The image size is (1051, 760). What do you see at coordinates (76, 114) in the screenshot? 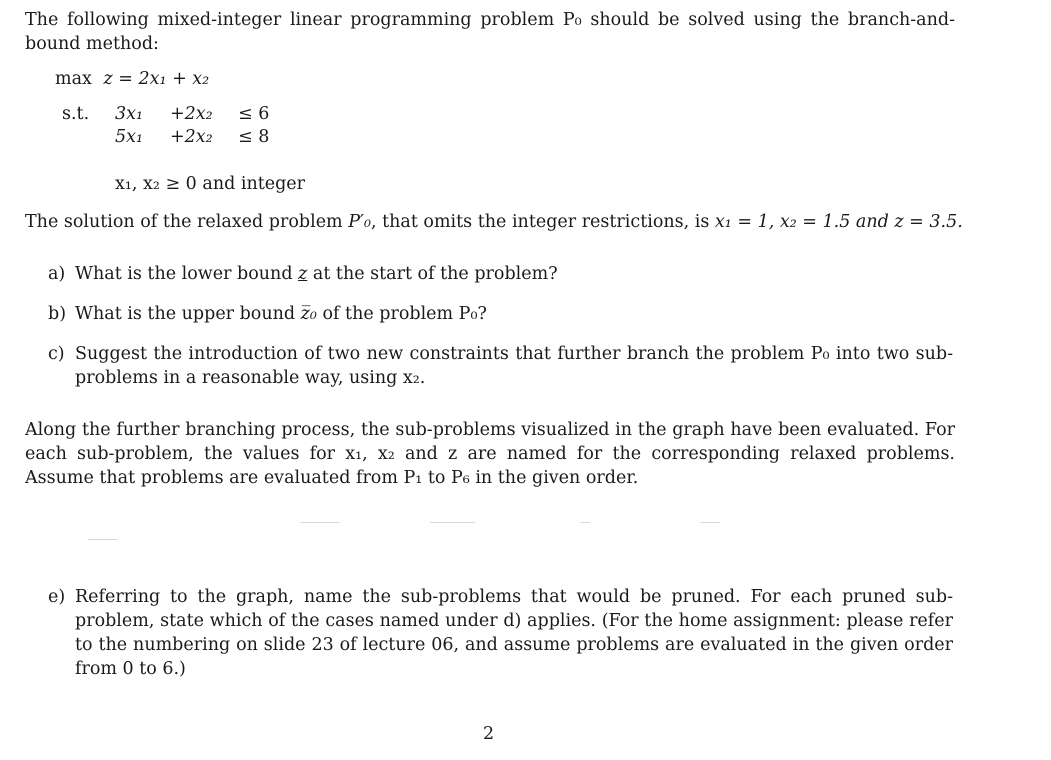
I see `st-label: s.t.` at bounding box center [76, 114].